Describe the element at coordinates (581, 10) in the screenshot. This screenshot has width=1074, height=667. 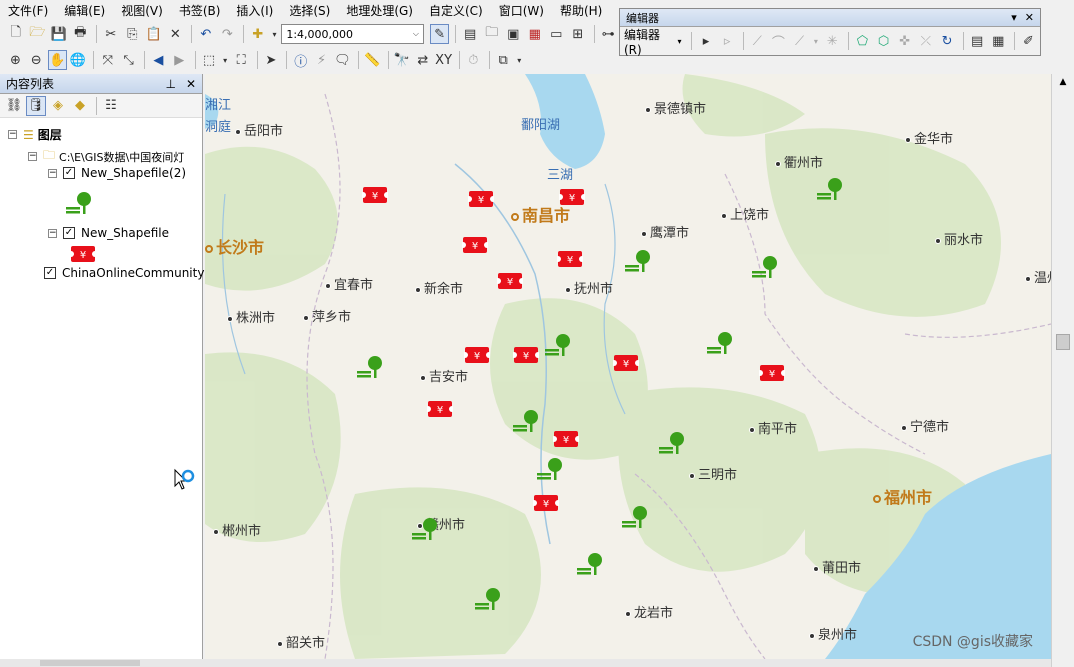
I see `menu-help: 帮助(H)` at that location.